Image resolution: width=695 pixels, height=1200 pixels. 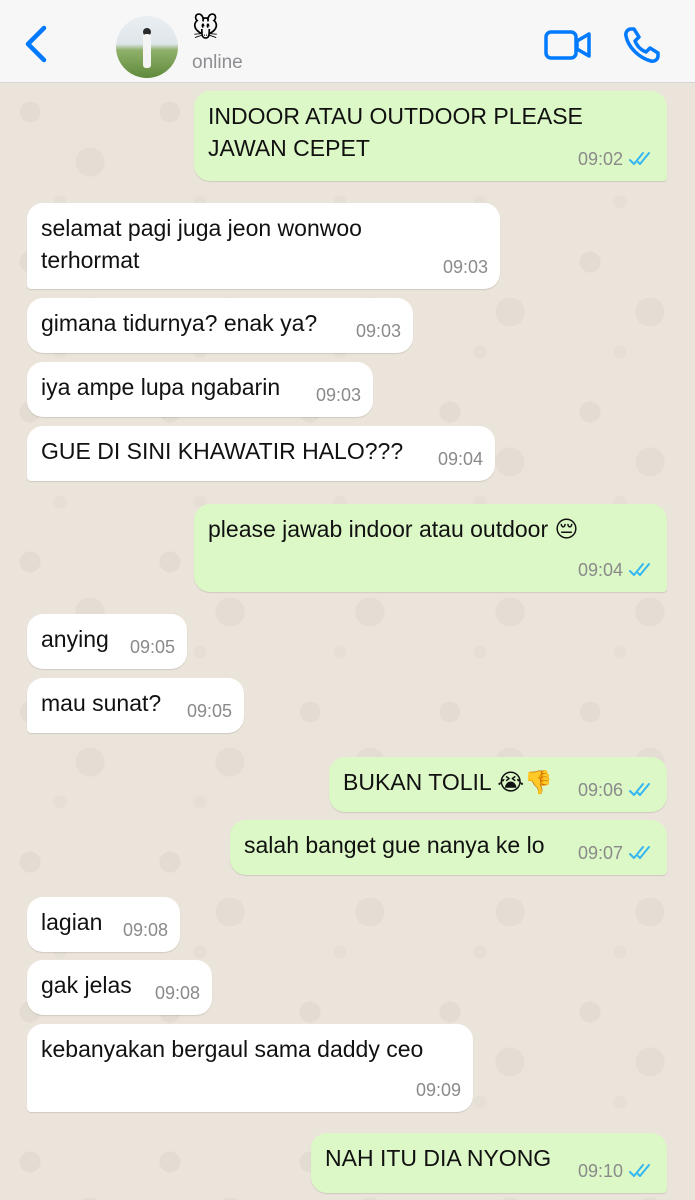 What do you see at coordinates (489, 1163) in the screenshot?
I see `outgoing-message-bubble: NAH ITU DIA NYONG 09:10` at bounding box center [489, 1163].